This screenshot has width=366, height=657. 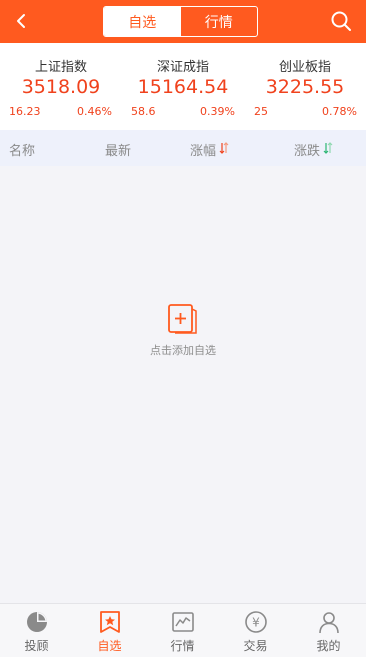 I want to click on tab-market: 行情, so click(x=219, y=21).